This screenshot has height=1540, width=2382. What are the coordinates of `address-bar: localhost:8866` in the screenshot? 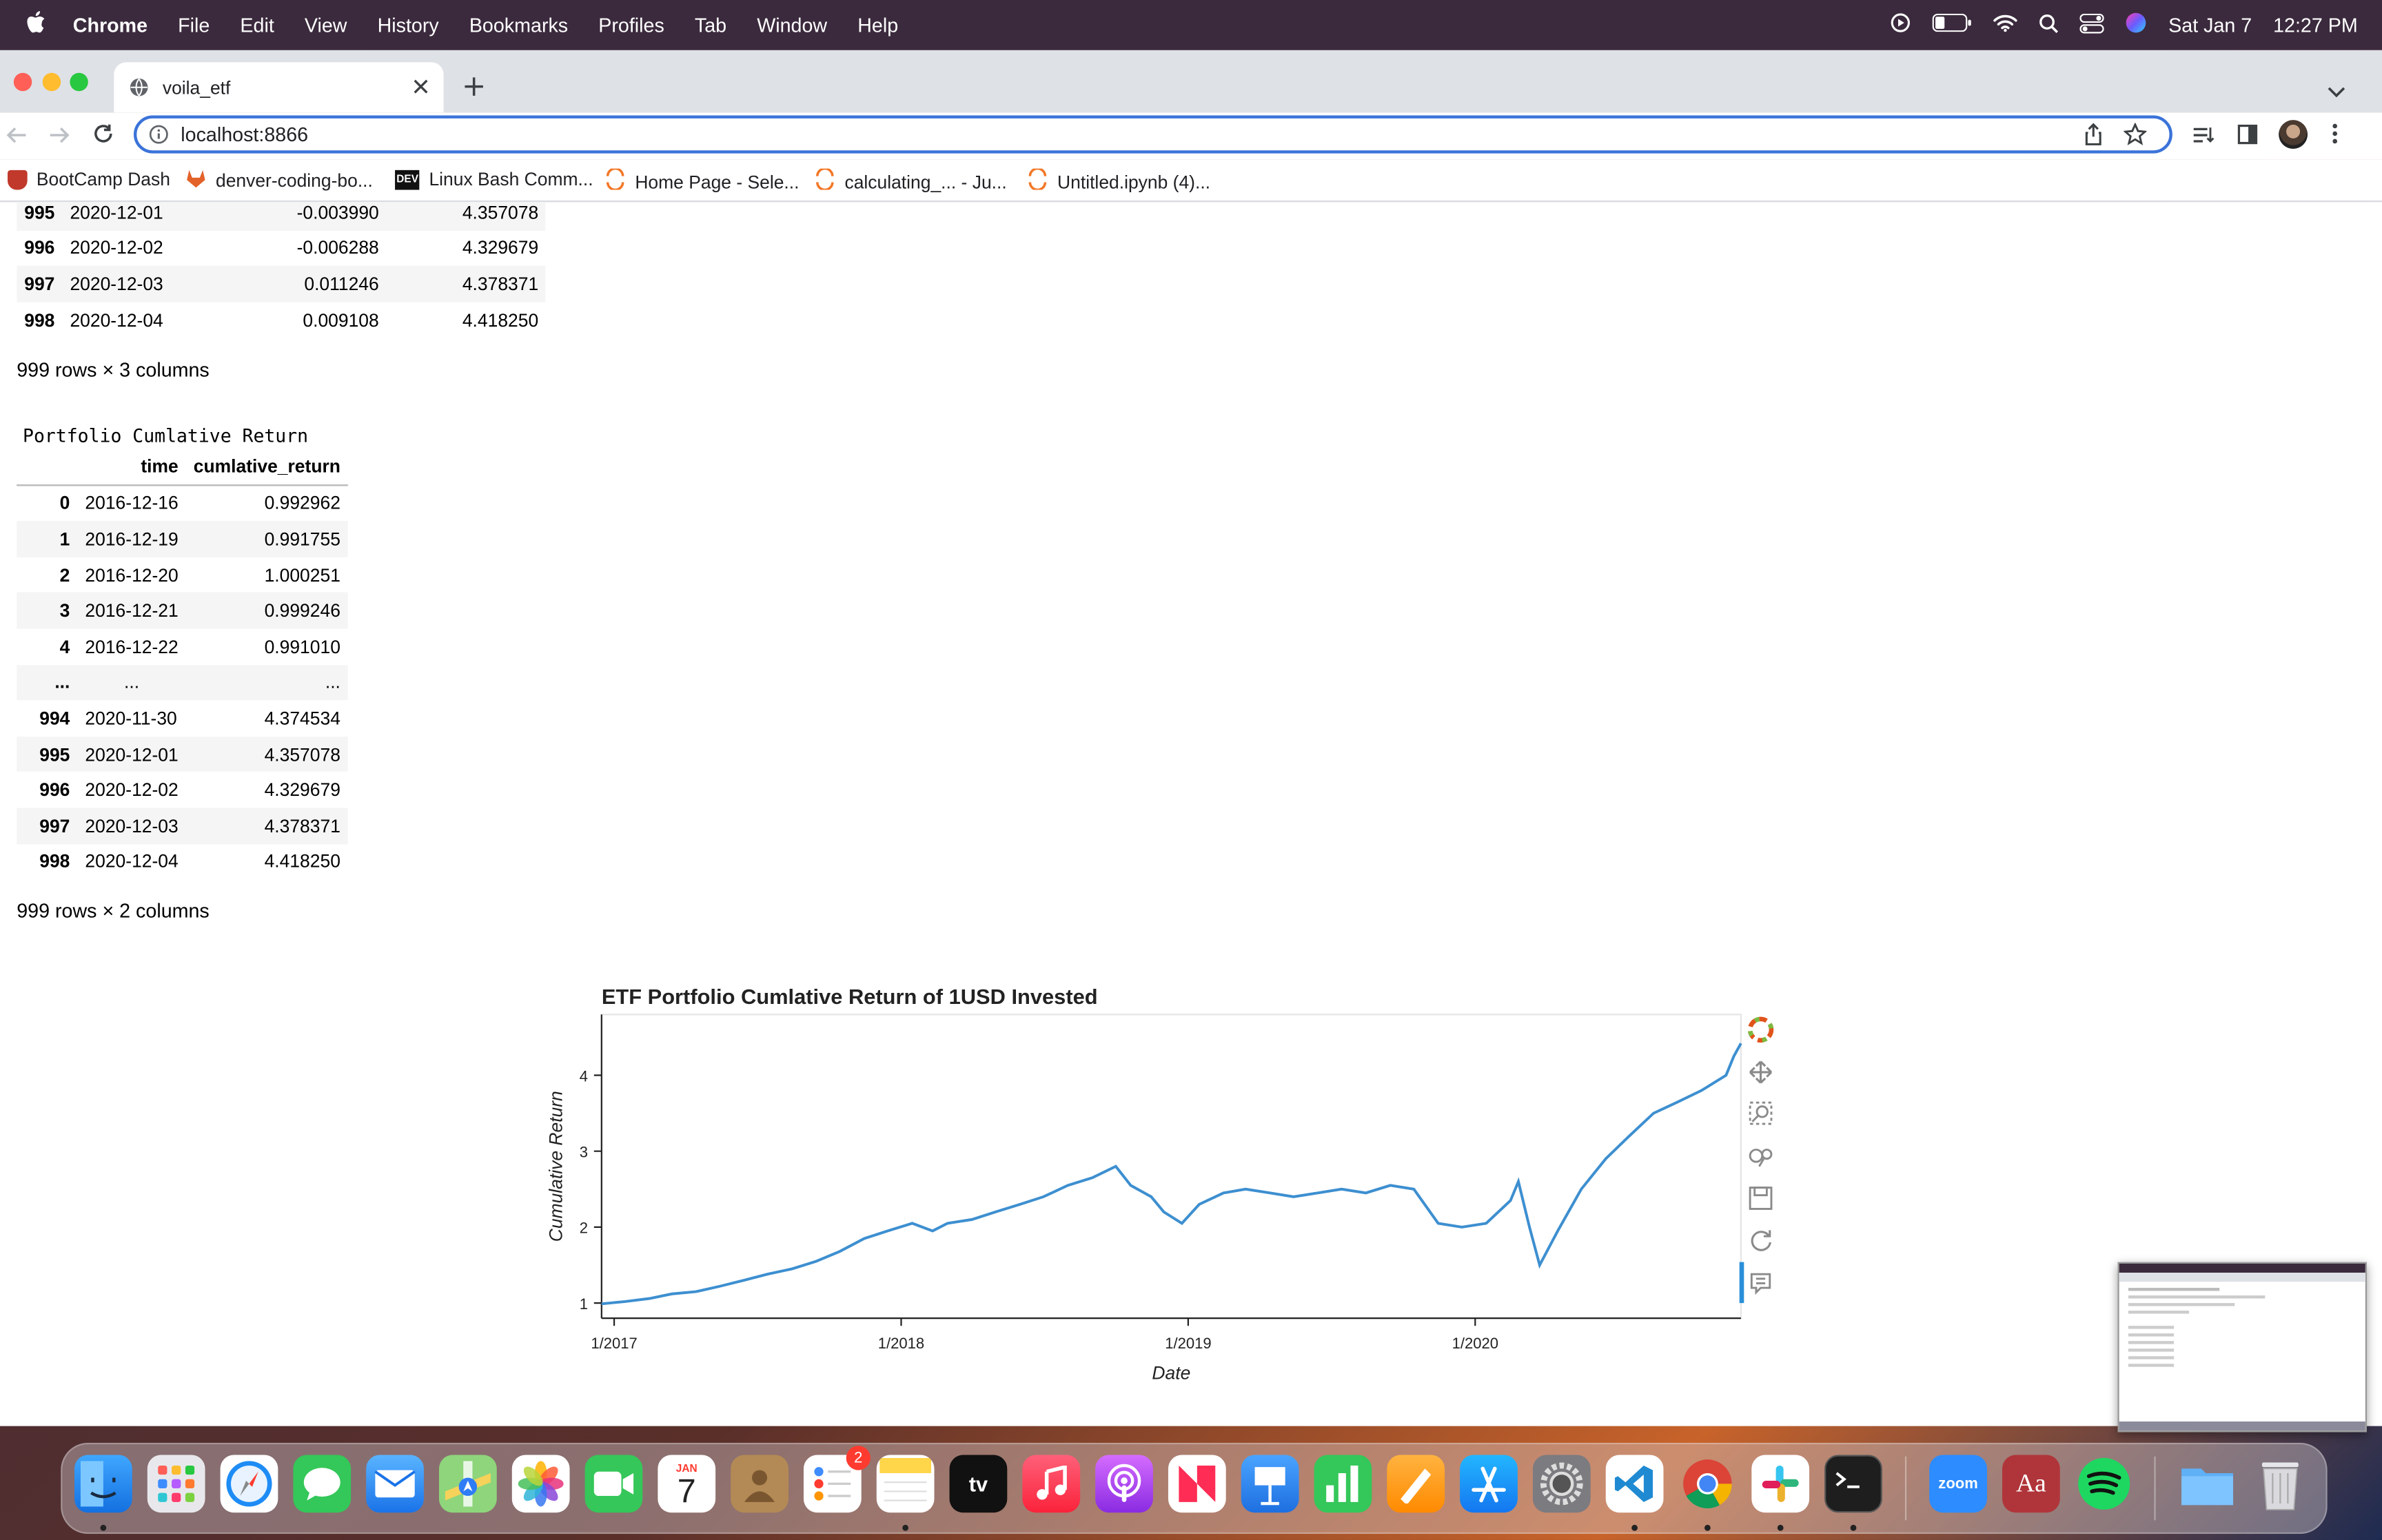 It's located at (1152, 134).